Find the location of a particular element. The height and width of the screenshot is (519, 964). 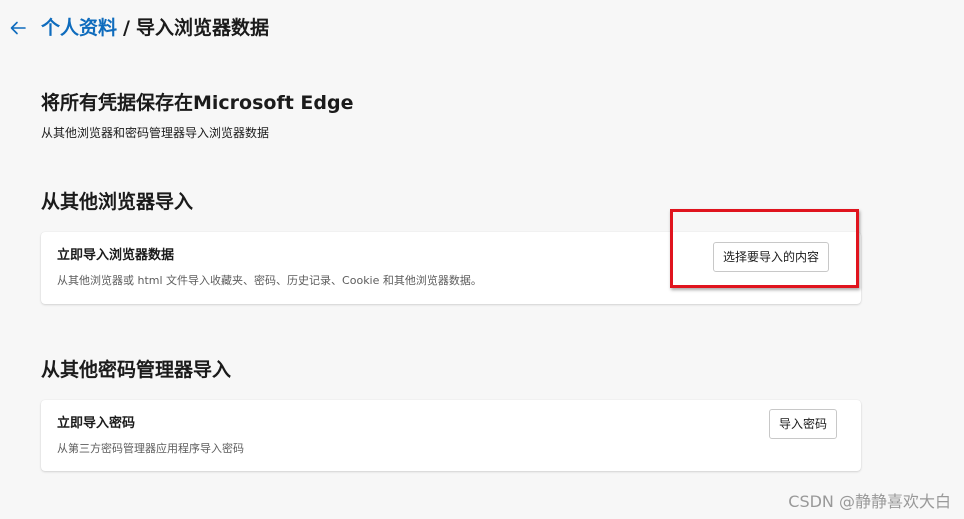

import-passwords-card: 立即导入密码 从第三方密码管理器应用程序导入密码 导入密码 is located at coordinates (451, 435).